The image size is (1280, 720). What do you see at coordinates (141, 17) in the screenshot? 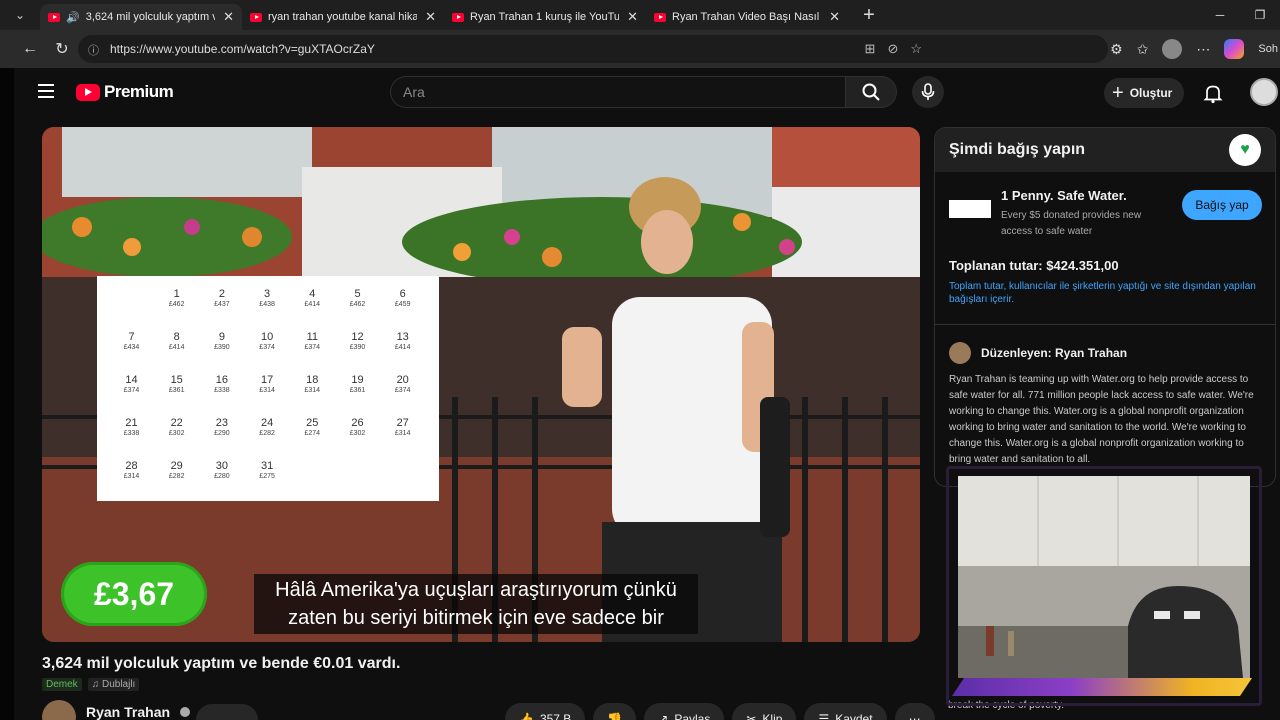
I see `tab-active: 🔊 3,624 mil yolculuk yaptım ve b ✕` at bounding box center [141, 17].